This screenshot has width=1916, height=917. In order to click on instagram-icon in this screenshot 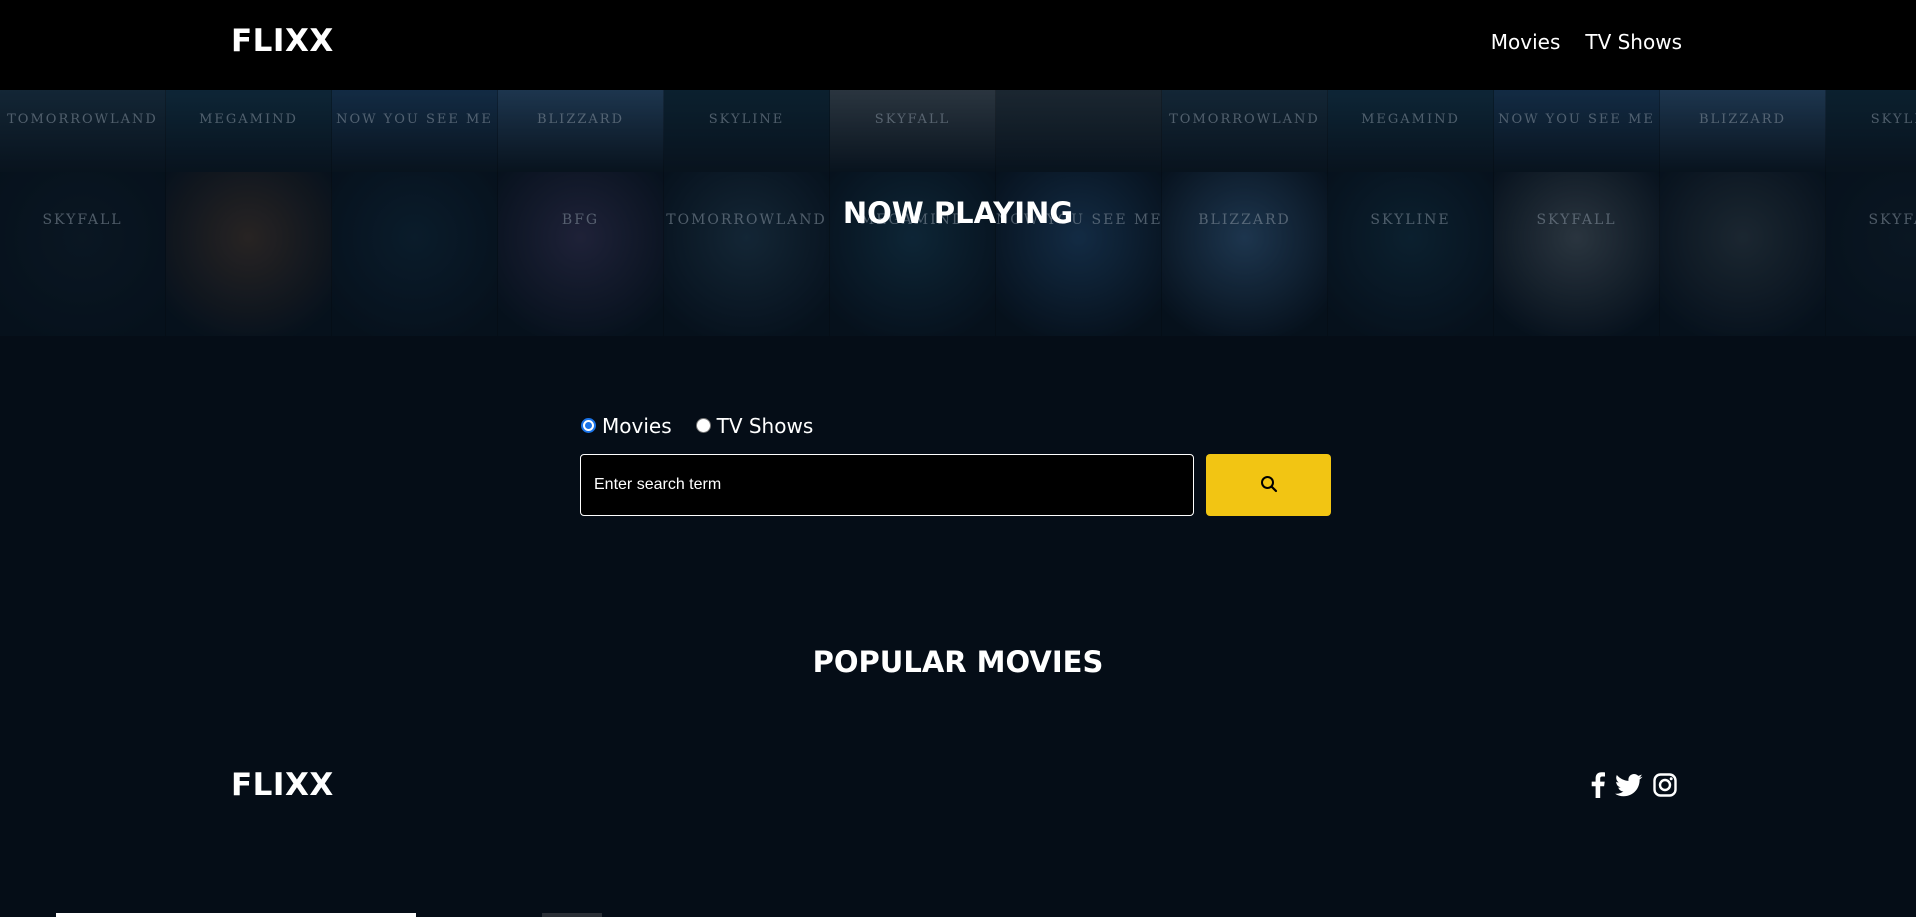, I will do `click(1665, 787)`.